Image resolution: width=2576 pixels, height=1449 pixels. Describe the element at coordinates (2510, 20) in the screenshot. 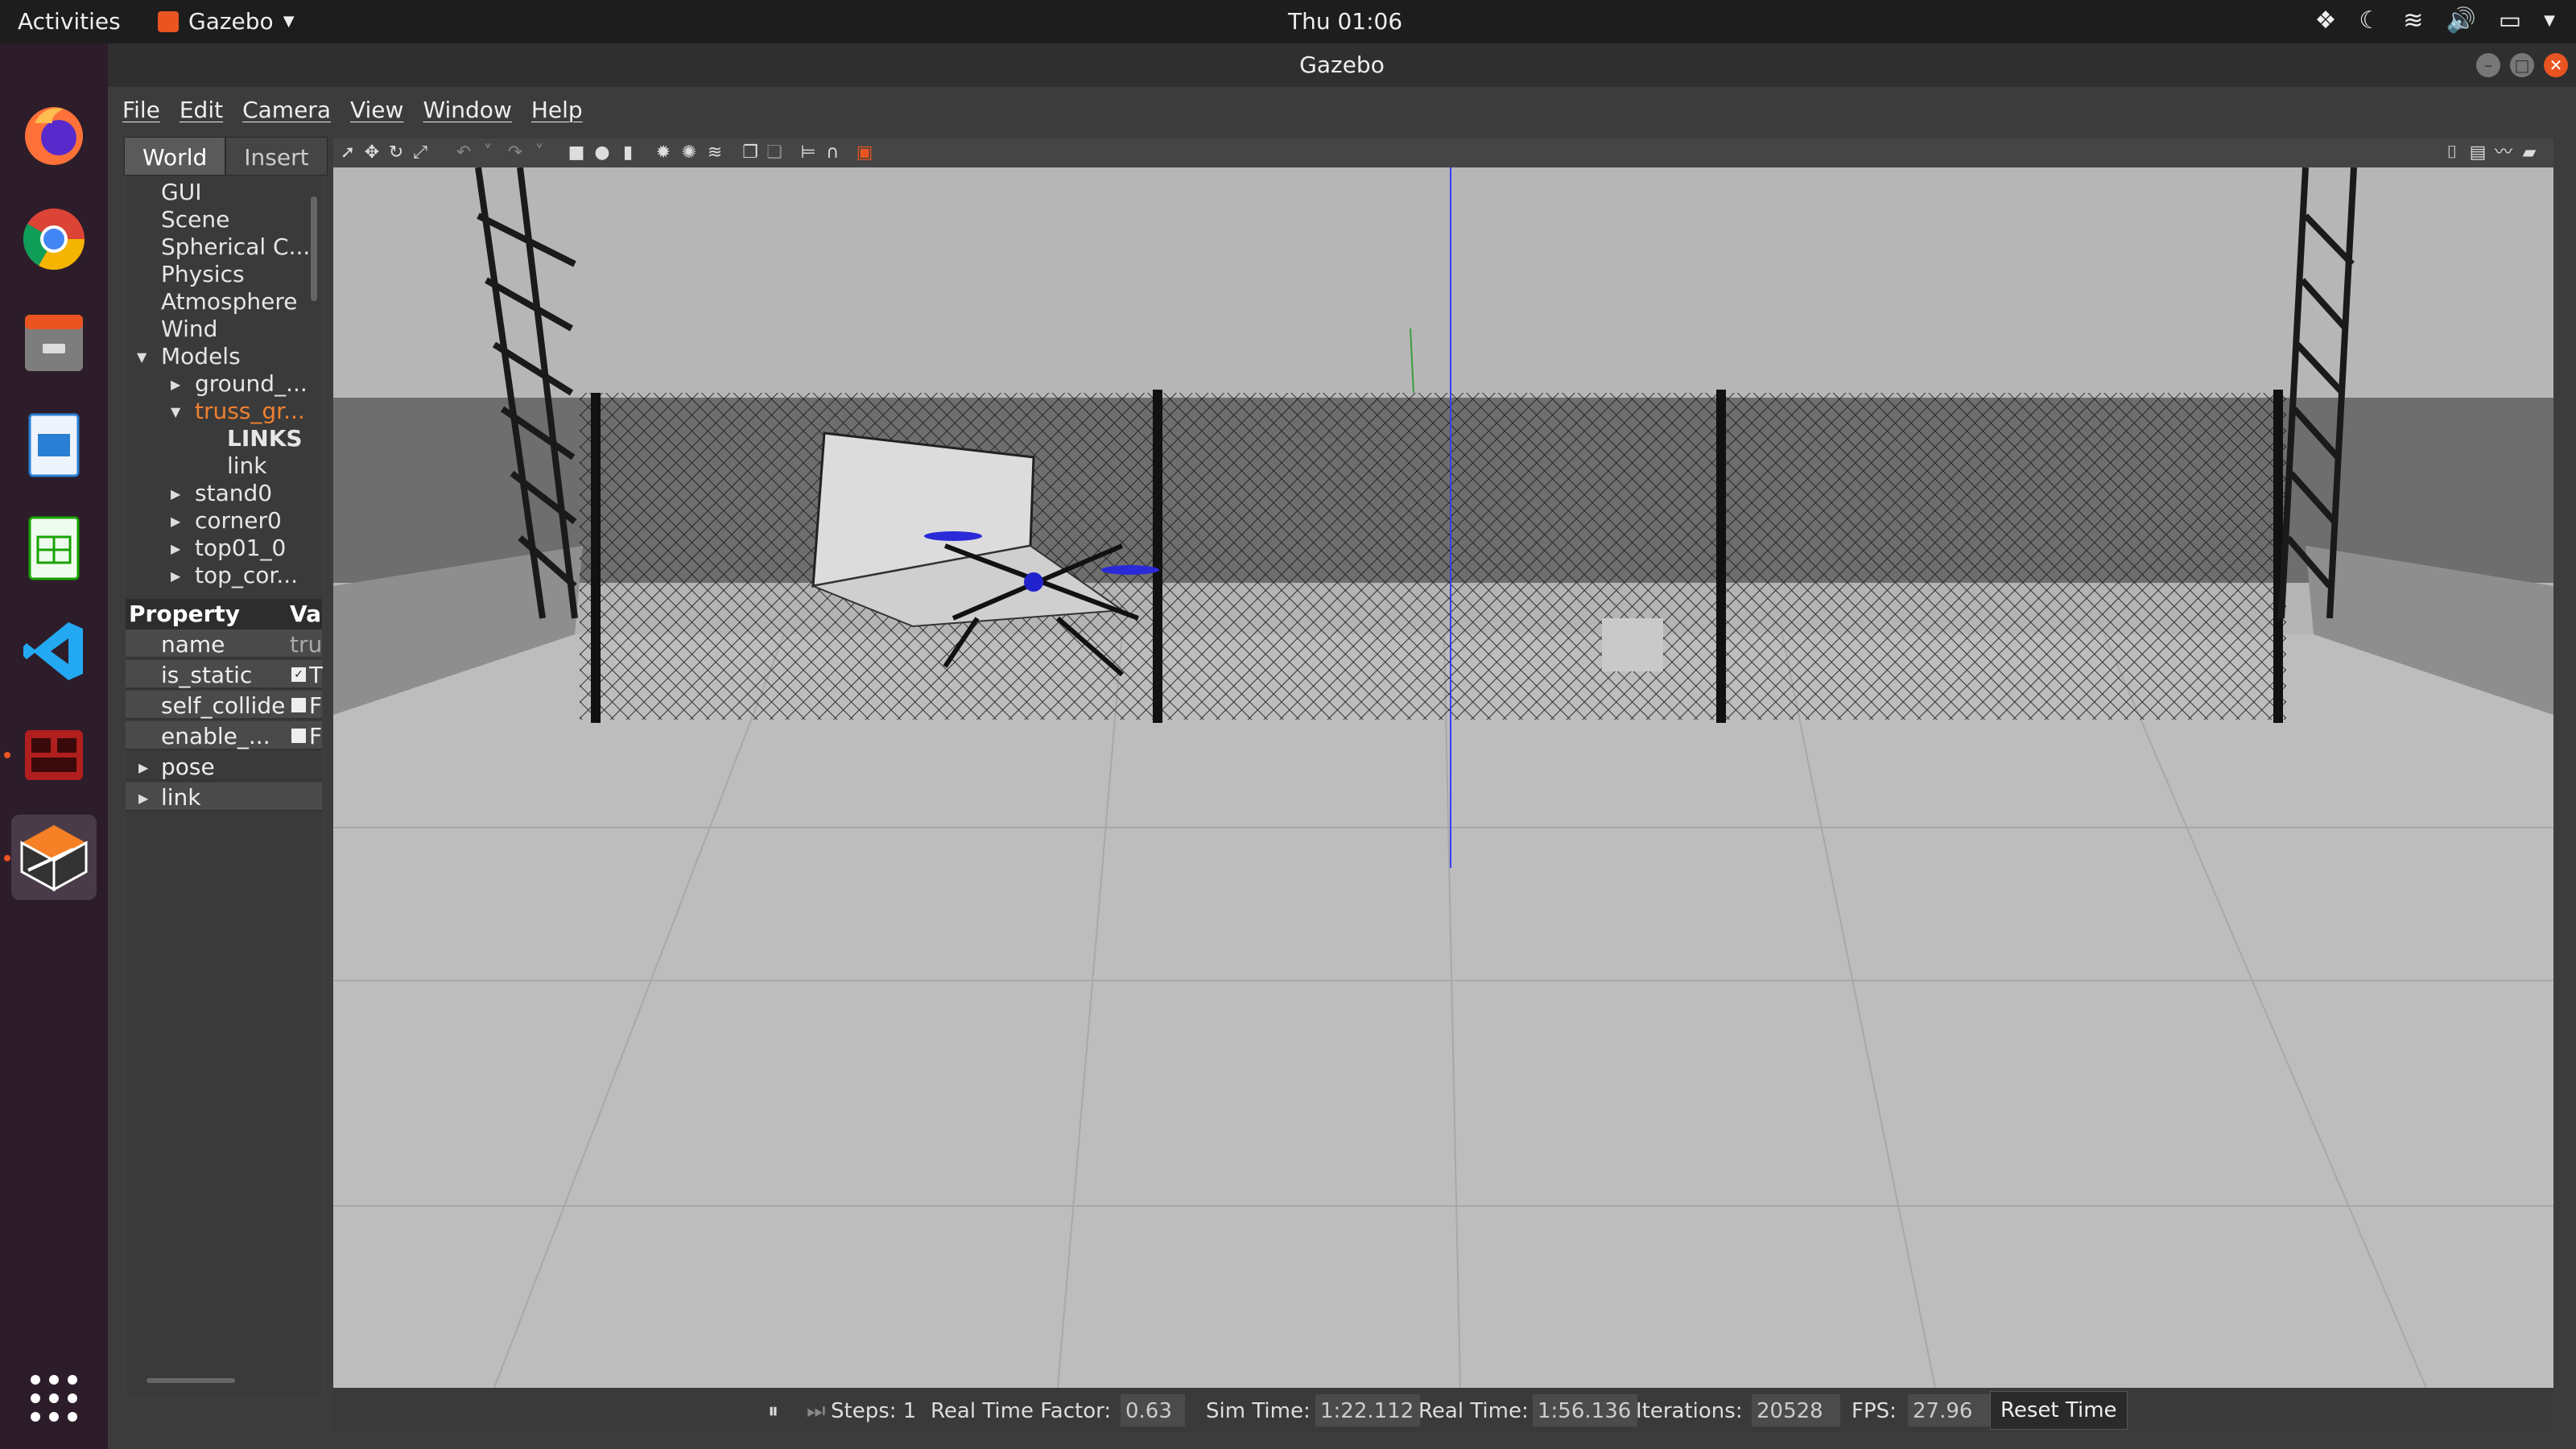

I see `battery-icon: ▭` at that location.